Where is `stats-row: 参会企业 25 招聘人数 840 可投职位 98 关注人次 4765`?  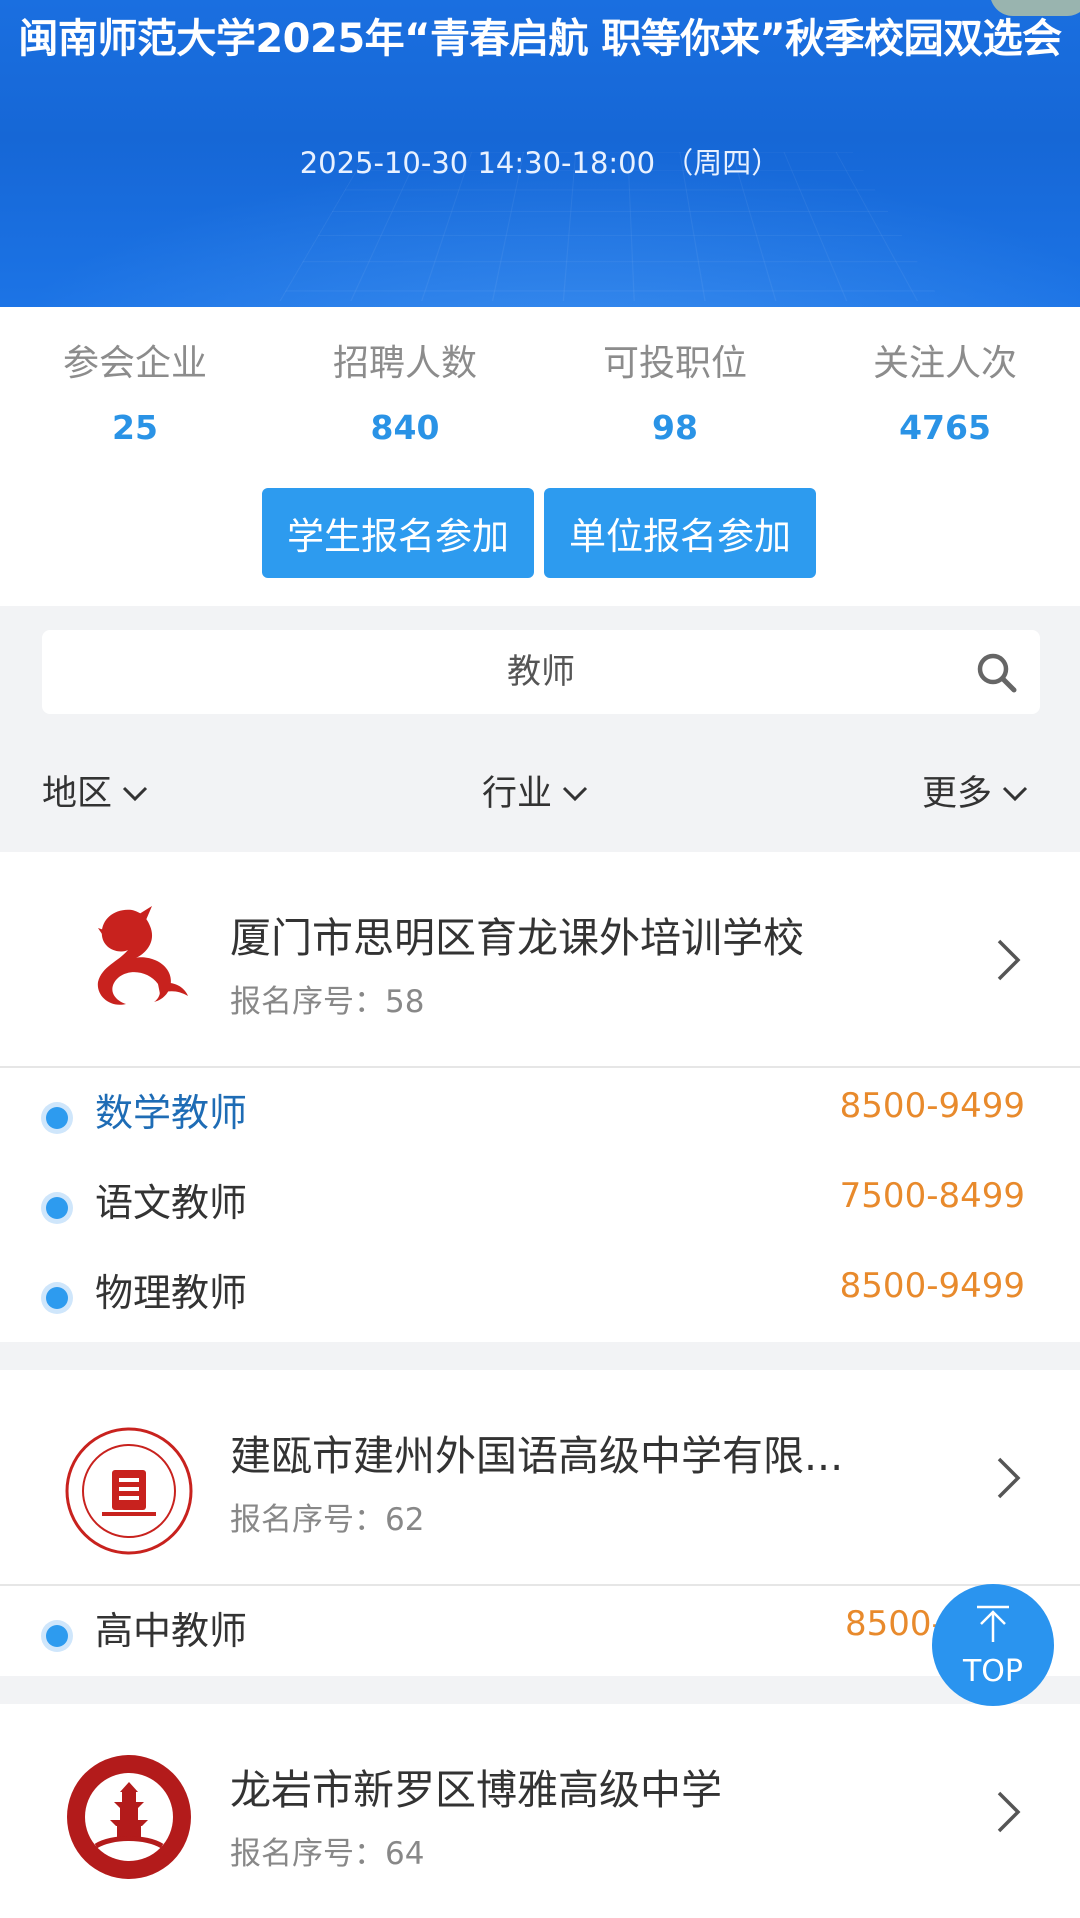
stats-row: 参会企业 25 招聘人数 840 可投职位 98 关注人次 4765 is located at coordinates (540, 396).